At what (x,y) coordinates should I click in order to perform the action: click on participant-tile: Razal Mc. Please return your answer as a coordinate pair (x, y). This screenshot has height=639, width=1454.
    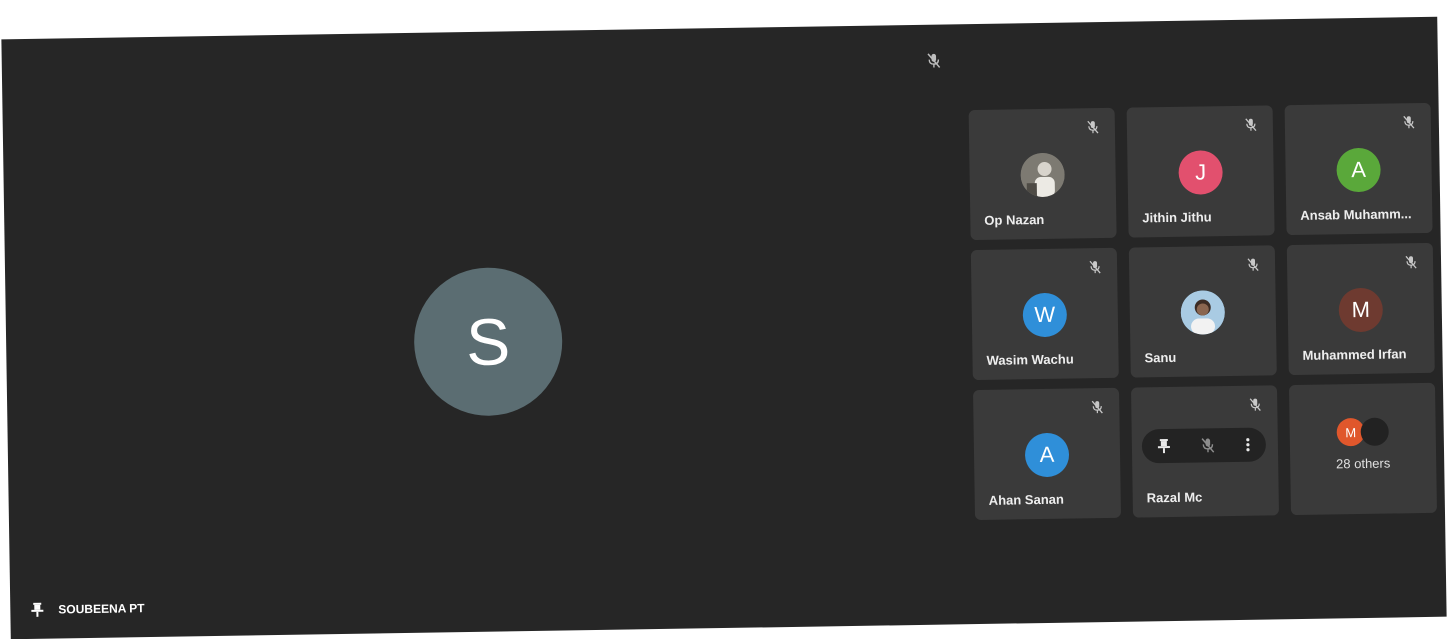
    Looking at the image, I should click on (1205, 451).